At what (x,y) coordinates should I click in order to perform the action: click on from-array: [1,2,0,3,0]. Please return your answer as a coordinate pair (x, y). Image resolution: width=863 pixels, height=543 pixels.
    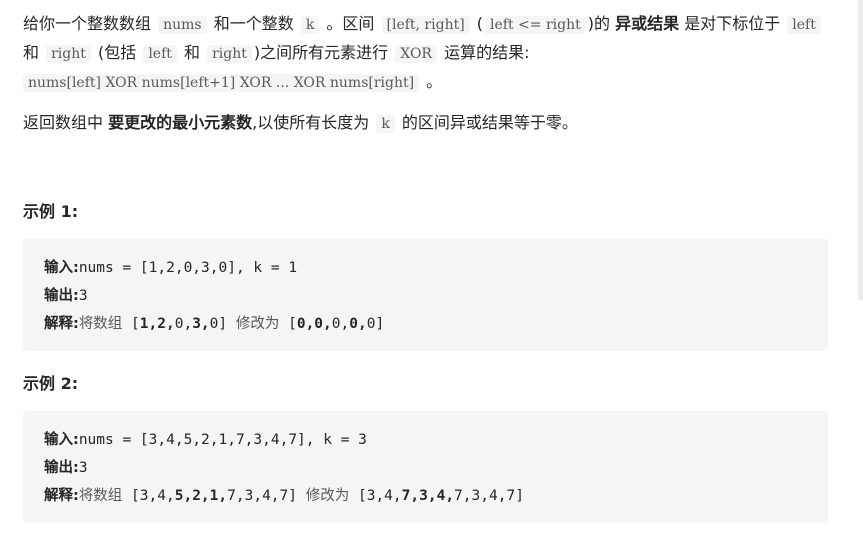
    Looking at the image, I should click on (179, 324).